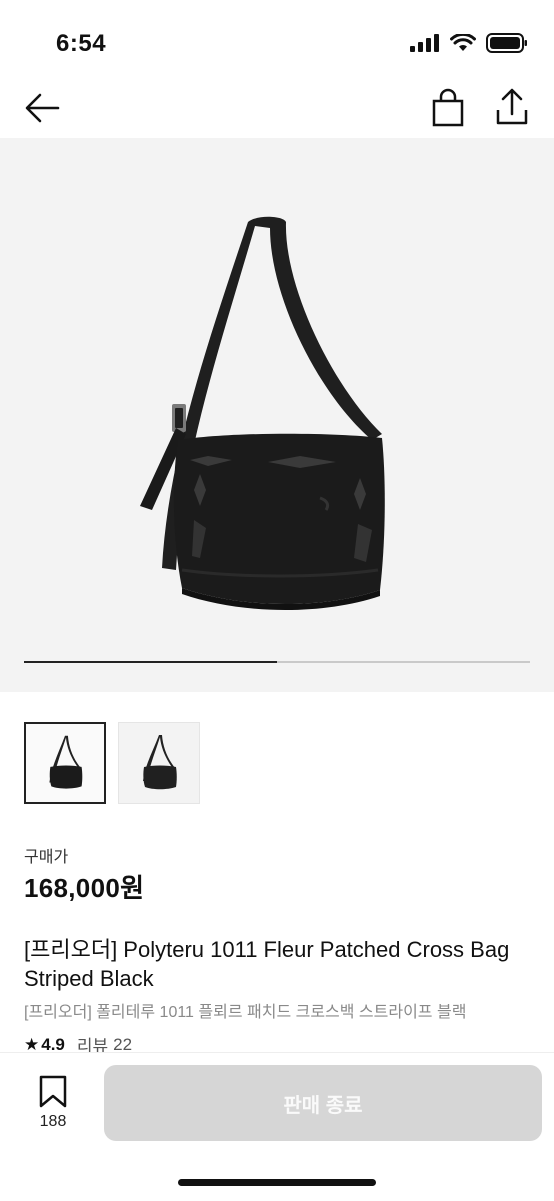 Image resolution: width=554 pixels, height=1201 pixels. I want to click on shopping-bag-icon, so click(448, 107).